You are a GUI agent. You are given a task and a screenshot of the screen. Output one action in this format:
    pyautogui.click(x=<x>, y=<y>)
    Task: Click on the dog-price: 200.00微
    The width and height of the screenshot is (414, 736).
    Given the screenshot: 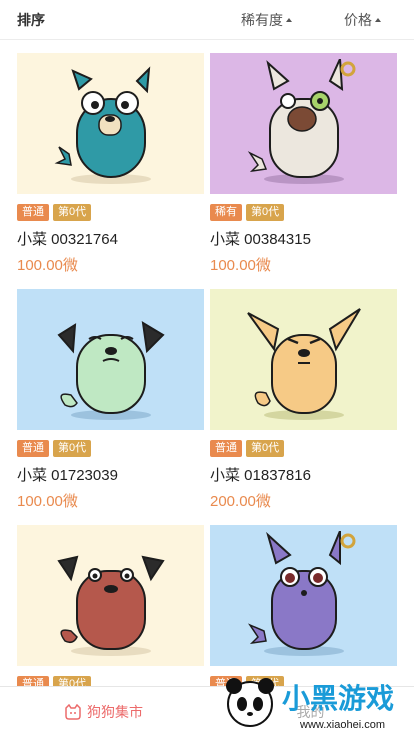 What is the action you would take?
    pyautogui.click(x=240, y=501)
    